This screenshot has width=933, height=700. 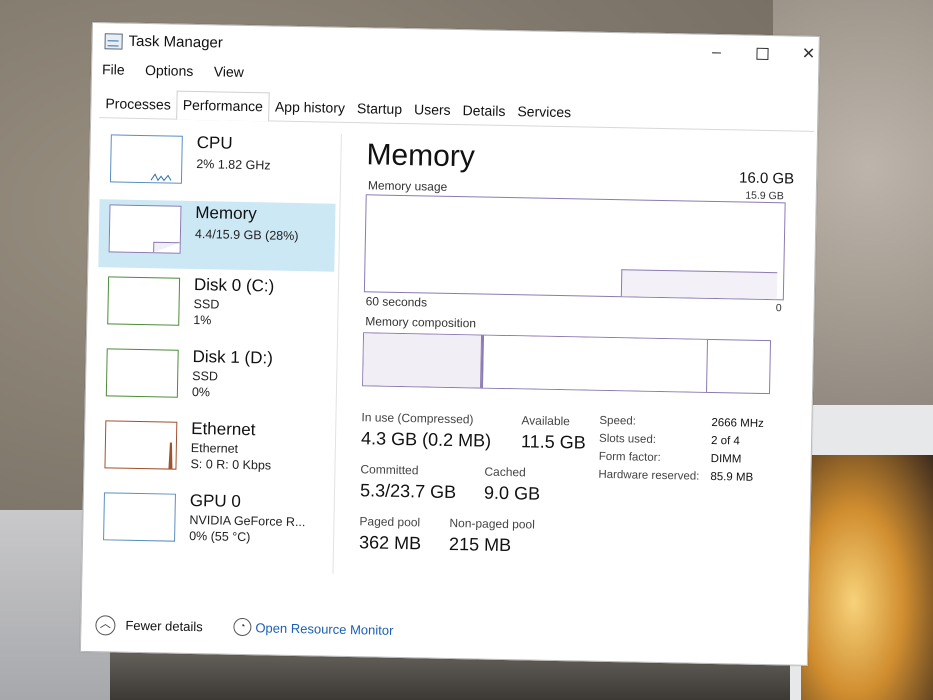 I want to click on cpu-label: CPU, so click(x=214, y=143).